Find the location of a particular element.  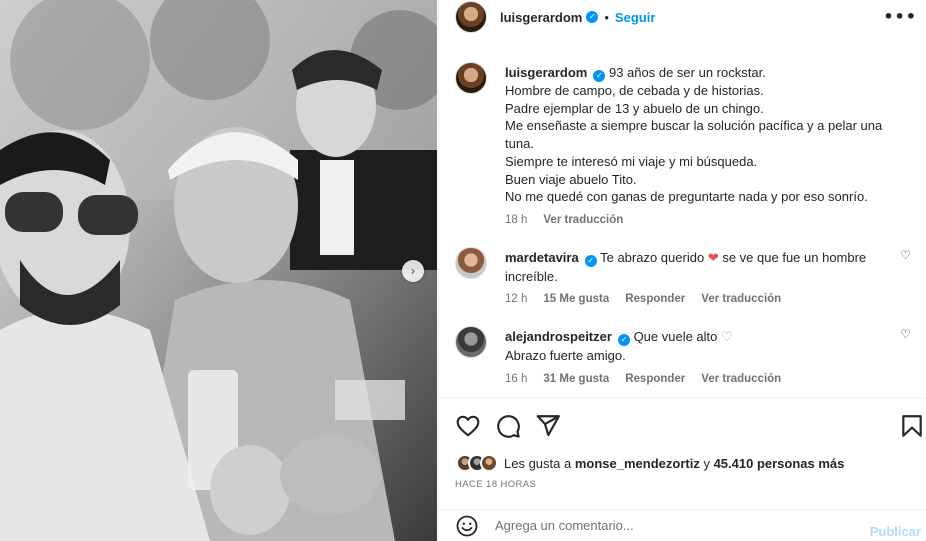

comment-text-a: Que vuele alto is located at coordinates (675, 337).